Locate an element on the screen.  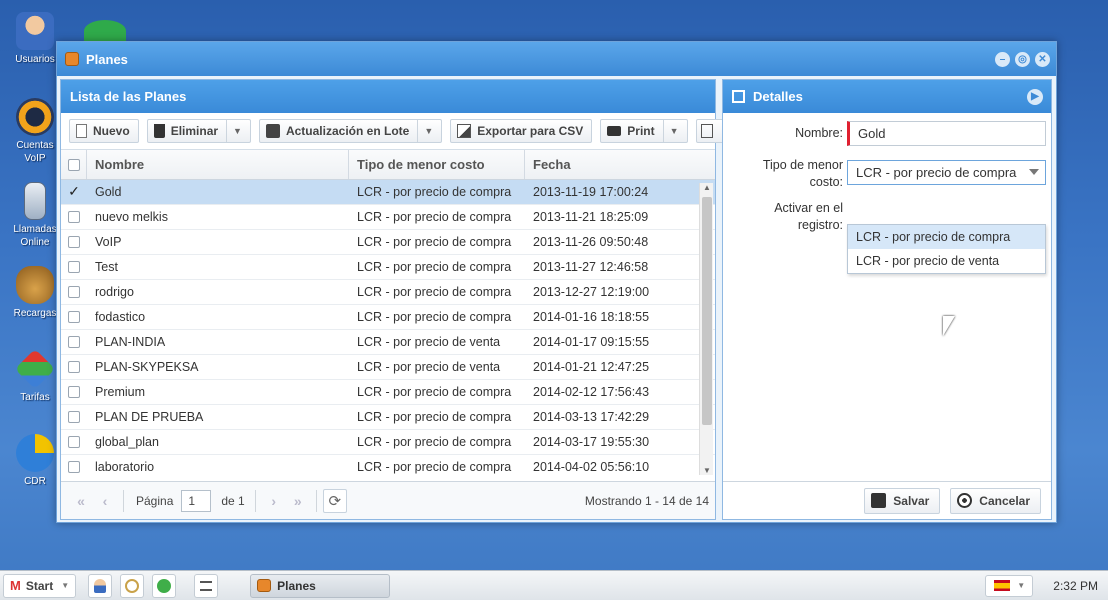
desktop-icon-cdr: CDR is located at coordinates (35, 461).